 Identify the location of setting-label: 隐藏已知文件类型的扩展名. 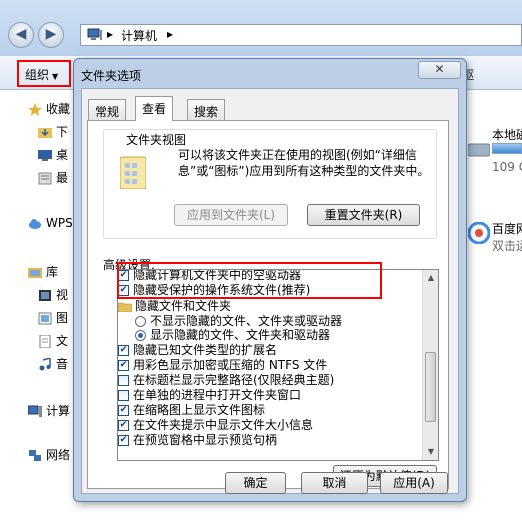
(205, 350).